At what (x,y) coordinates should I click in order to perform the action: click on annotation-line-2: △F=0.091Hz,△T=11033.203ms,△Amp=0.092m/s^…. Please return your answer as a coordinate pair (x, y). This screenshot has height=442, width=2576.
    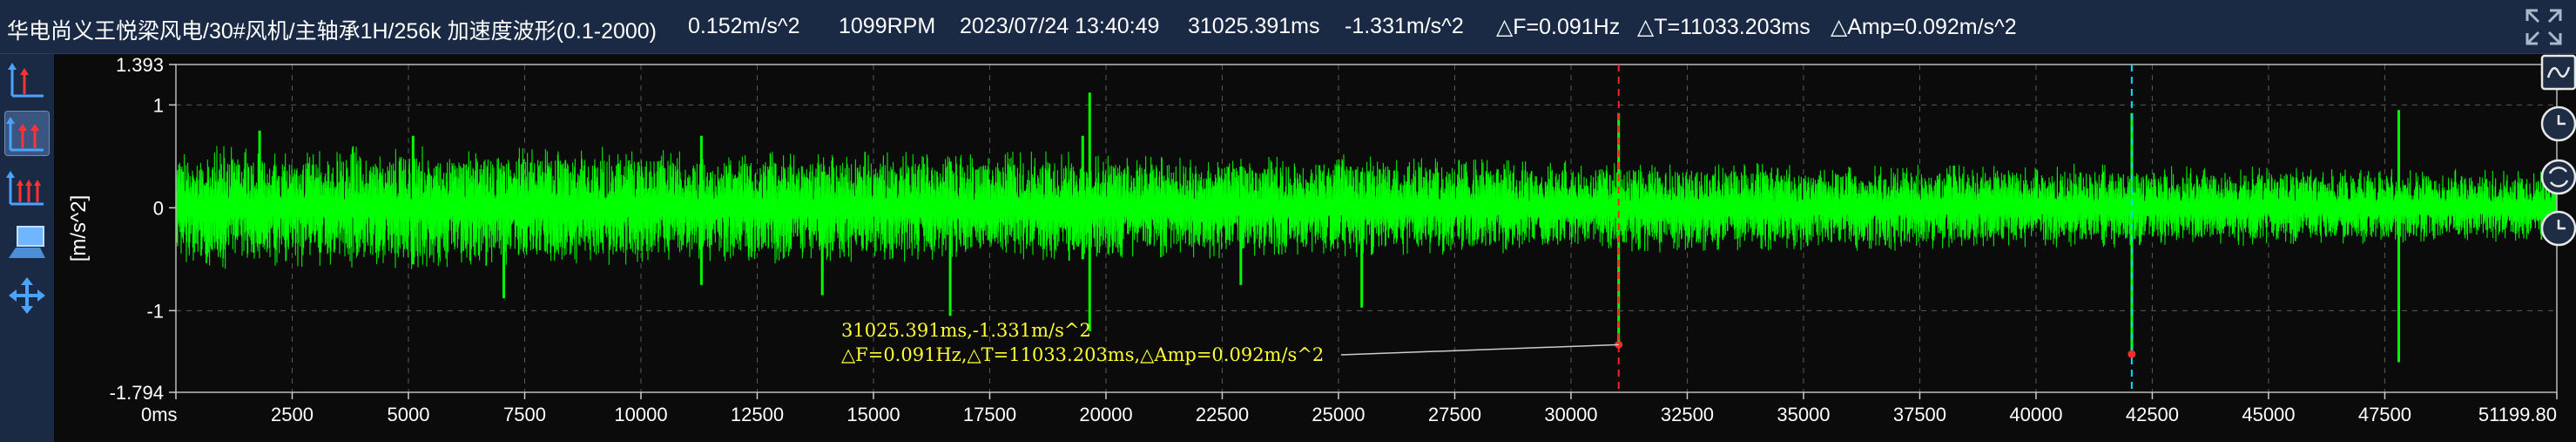
    Looking at the image, I should click on (1083, 354).